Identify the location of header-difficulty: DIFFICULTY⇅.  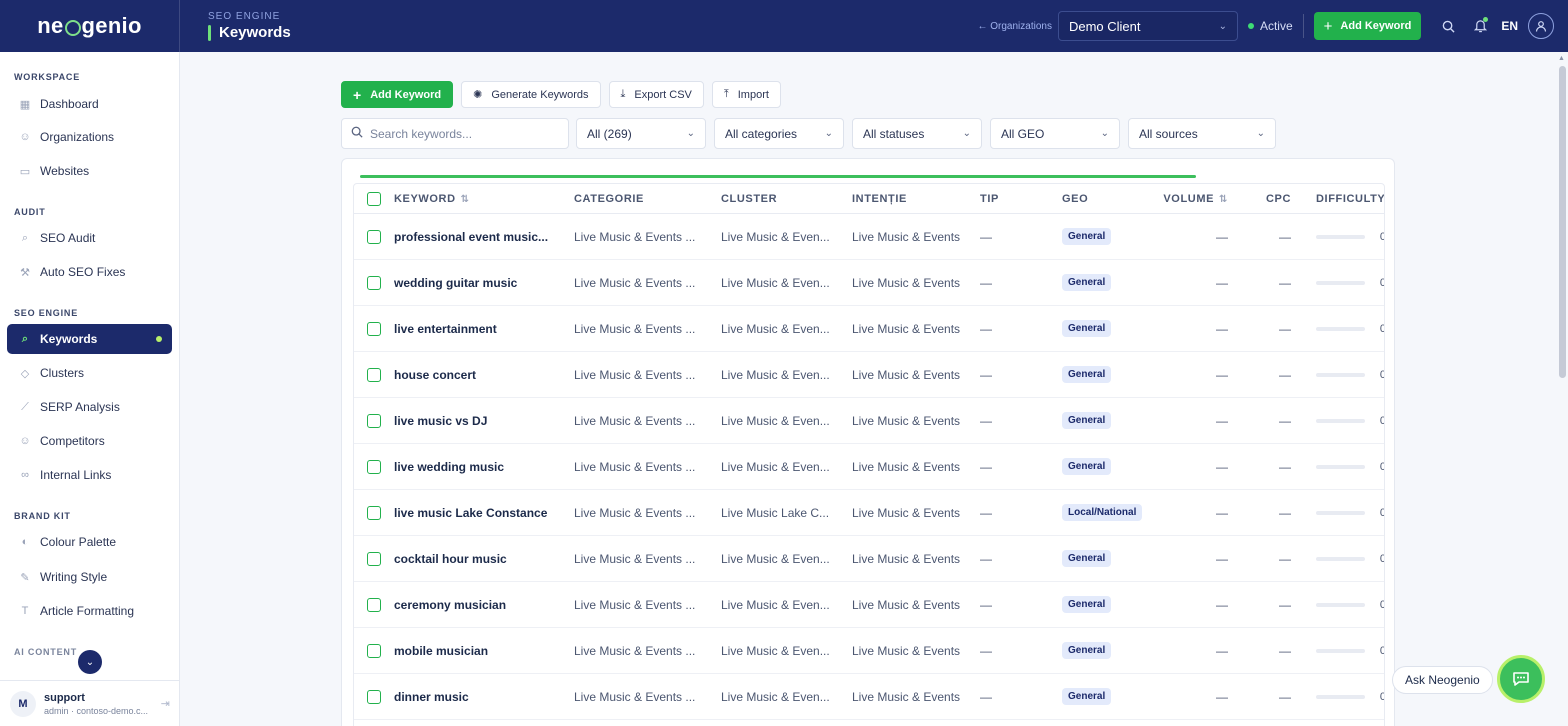
(1337, 199).